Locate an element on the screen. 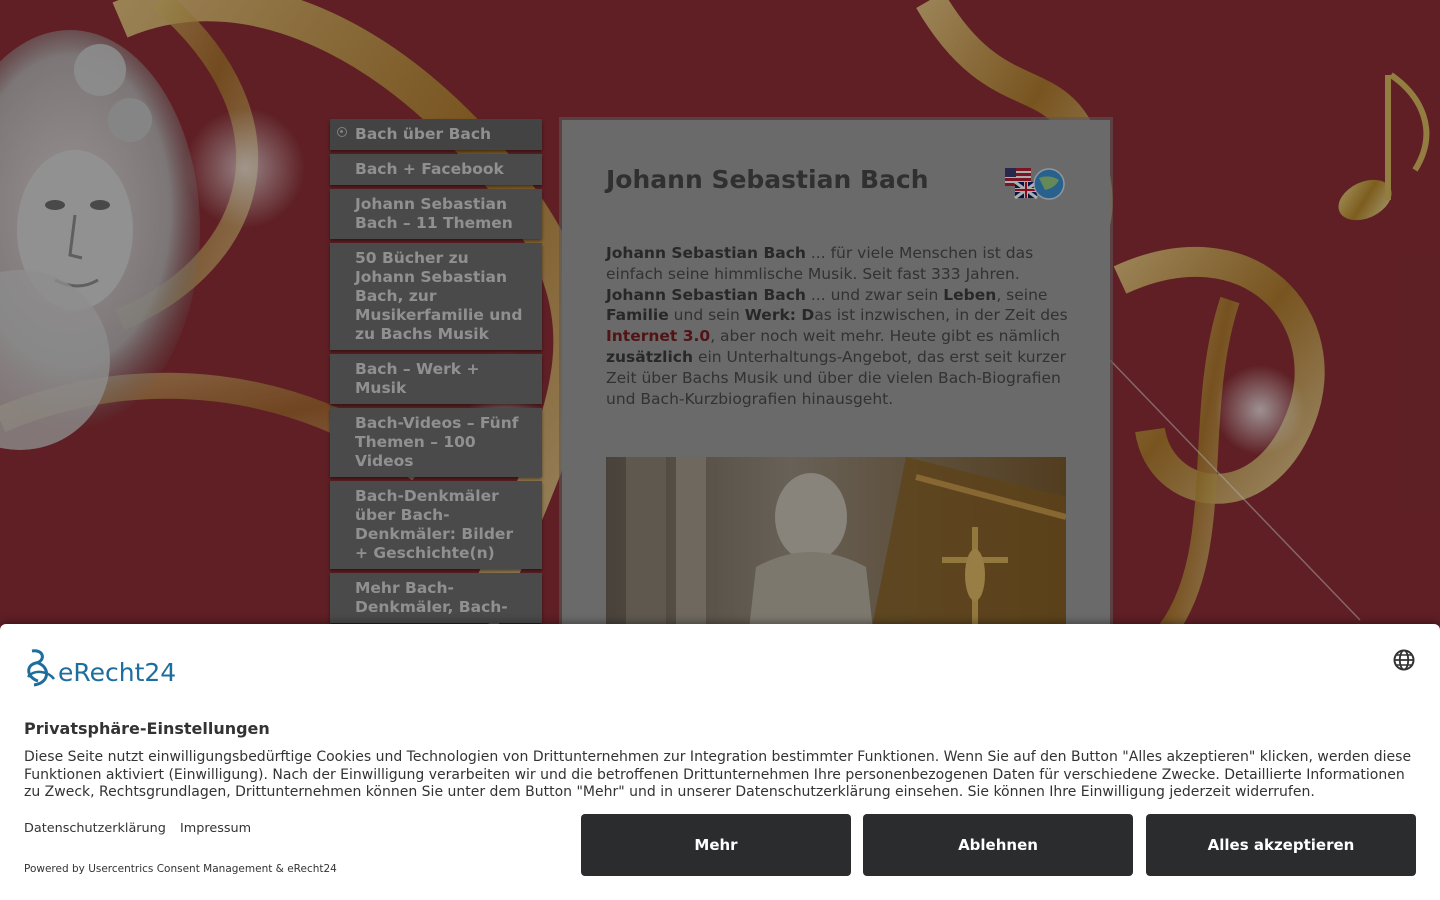 The image size is (1440, 900). deny-button: Ablehnen is located at coordinates (998, 845).